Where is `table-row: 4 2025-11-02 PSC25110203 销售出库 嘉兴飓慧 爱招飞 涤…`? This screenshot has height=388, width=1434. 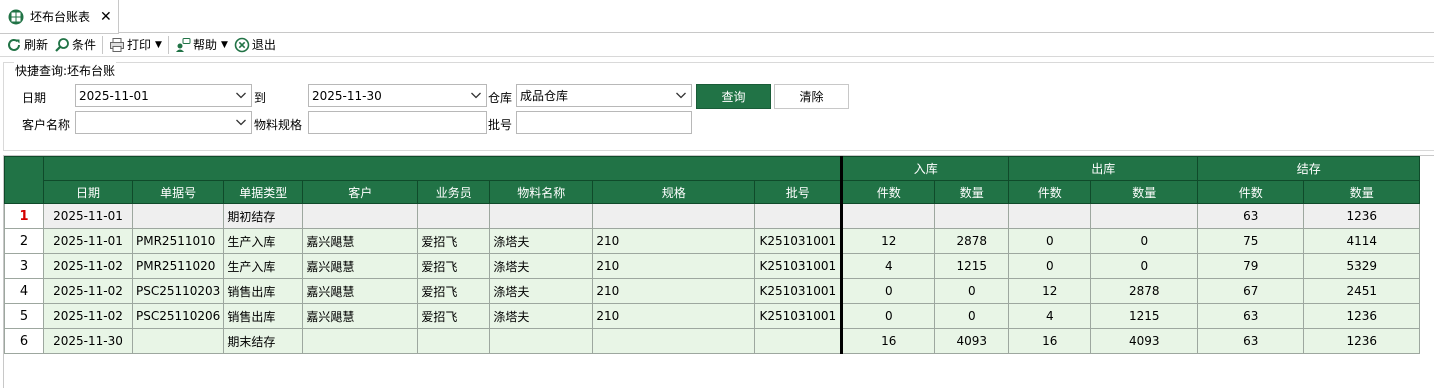
table-row: 4 2025-11-02 PSC25110203 销售出库 嘉兴飓慧 爱招飞 涤… is located at coordinates (712, 291).